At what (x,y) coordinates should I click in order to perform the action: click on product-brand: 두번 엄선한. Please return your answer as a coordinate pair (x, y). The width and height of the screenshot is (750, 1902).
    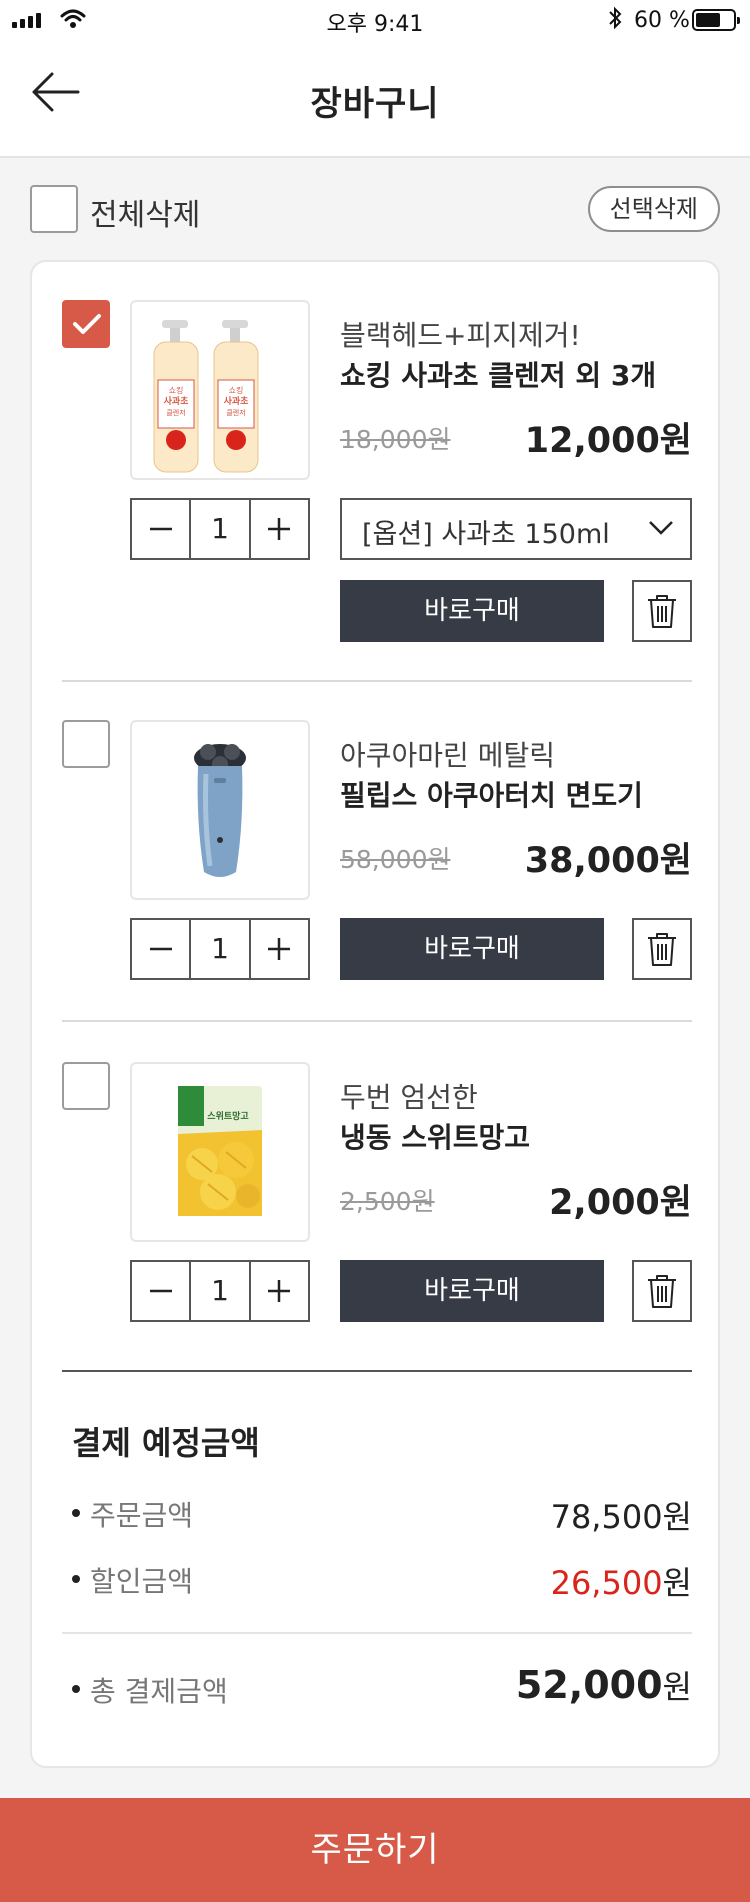
    Looking at the image, I should click on (409, 1097).